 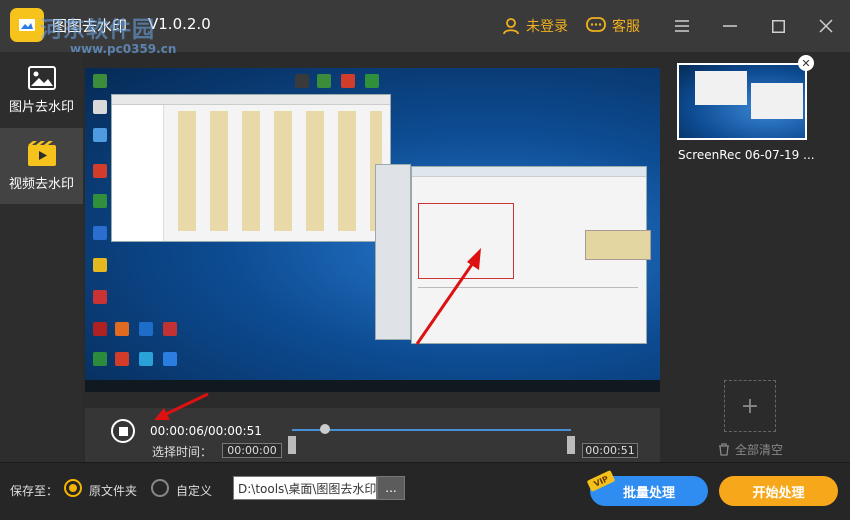 I want to click on start-time-field: 00:00:00, so click(x=252, y=450).